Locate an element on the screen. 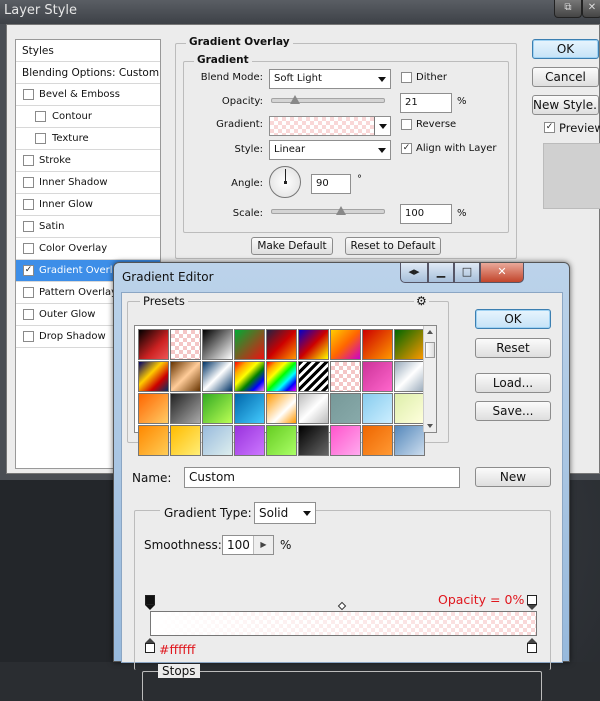  styles-list-item: Stroke is located at coordinates (88, 161).